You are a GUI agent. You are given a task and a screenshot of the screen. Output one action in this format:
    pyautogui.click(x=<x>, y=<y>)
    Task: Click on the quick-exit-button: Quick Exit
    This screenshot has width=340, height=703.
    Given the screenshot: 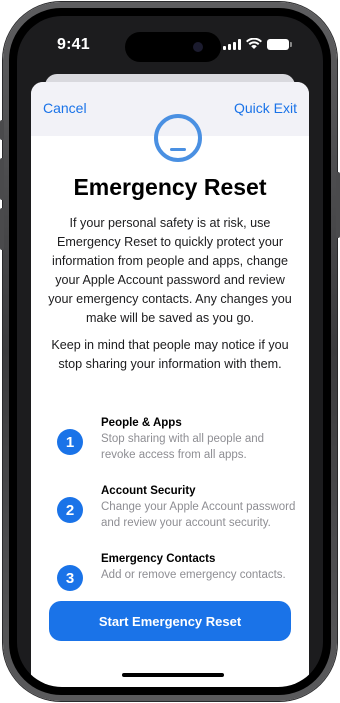 What is the action you would take?
    pyautogui.click(x=265, y=108)
    